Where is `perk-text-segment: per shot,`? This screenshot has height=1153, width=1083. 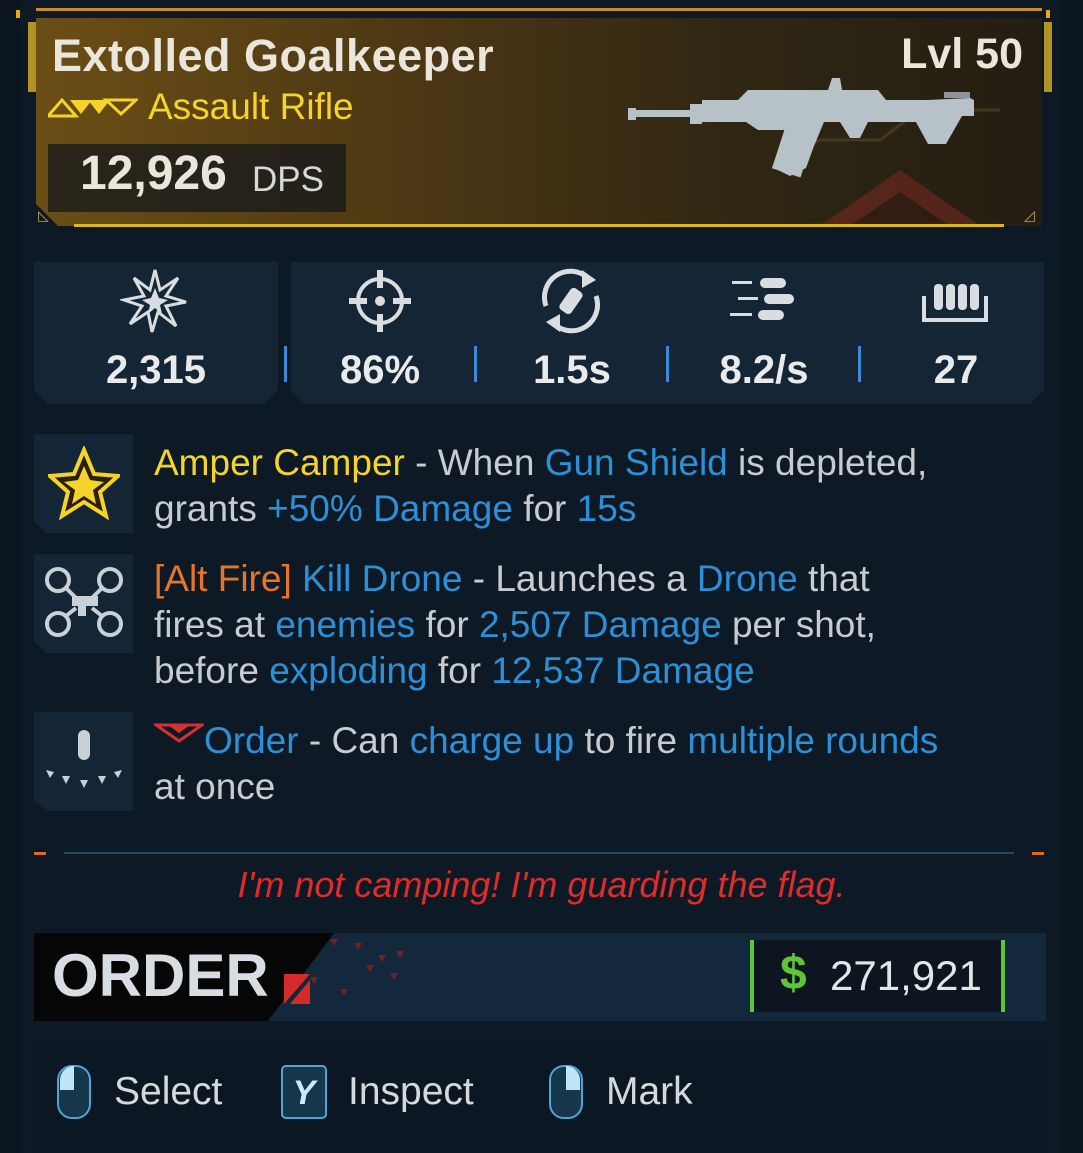
perk-text-segment: per shot, is located at coordinates (798, 624).